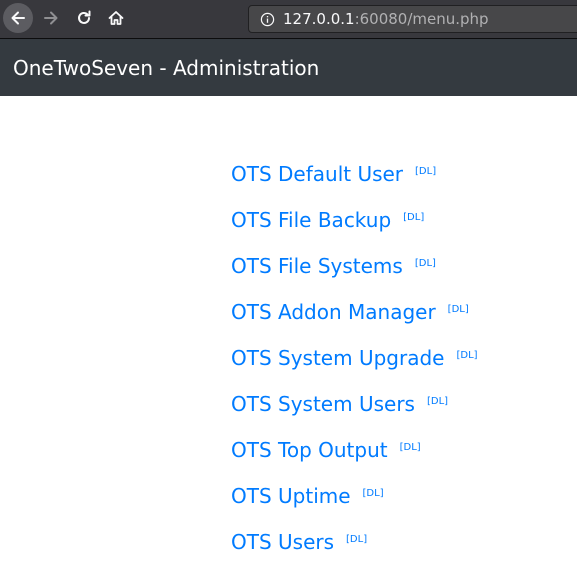 This screenshot has height=572, width=577. I want to click on back-button, so click(18, 18).